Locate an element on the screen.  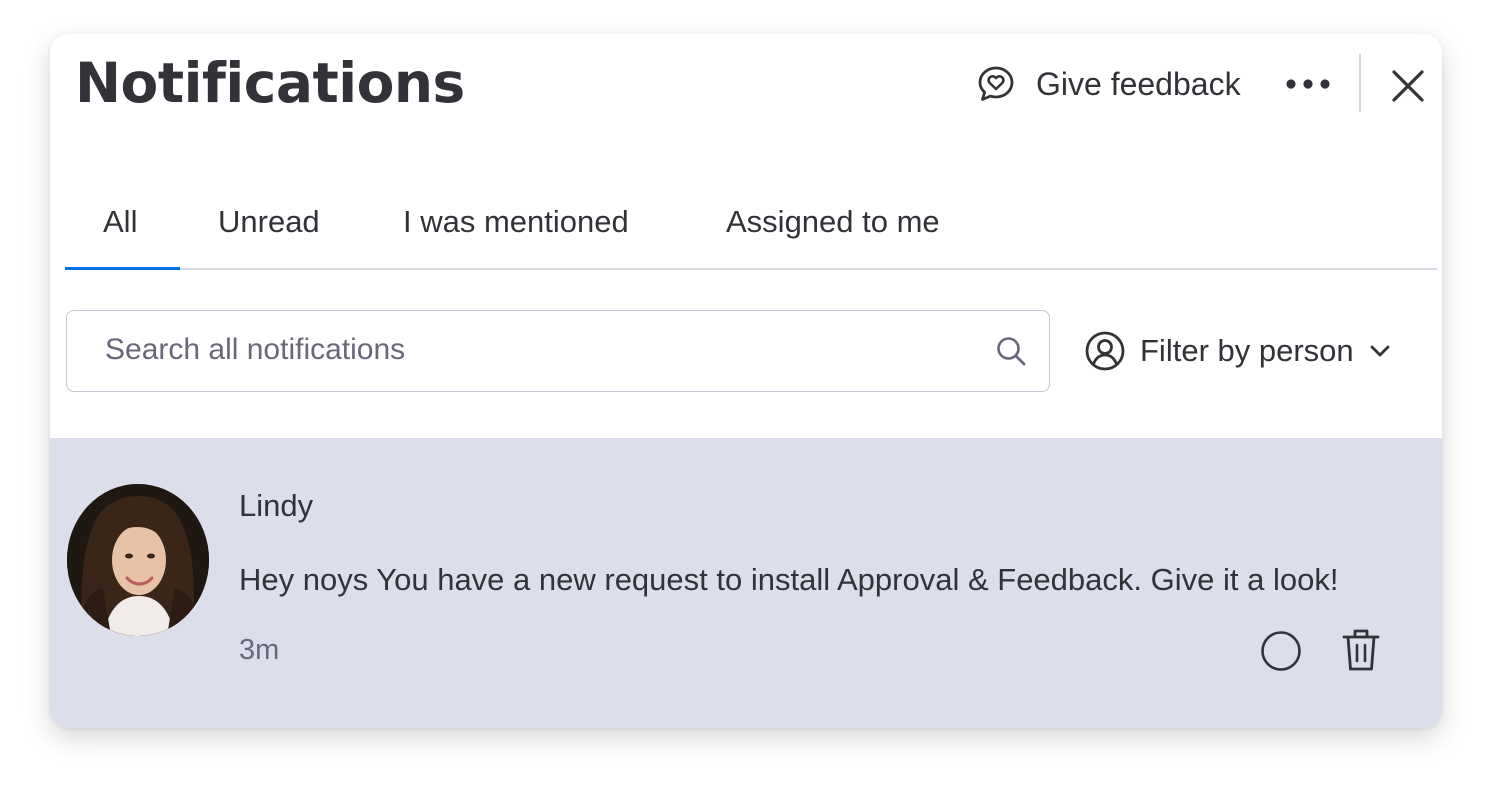
search-box is located at coordinates (558, 351).